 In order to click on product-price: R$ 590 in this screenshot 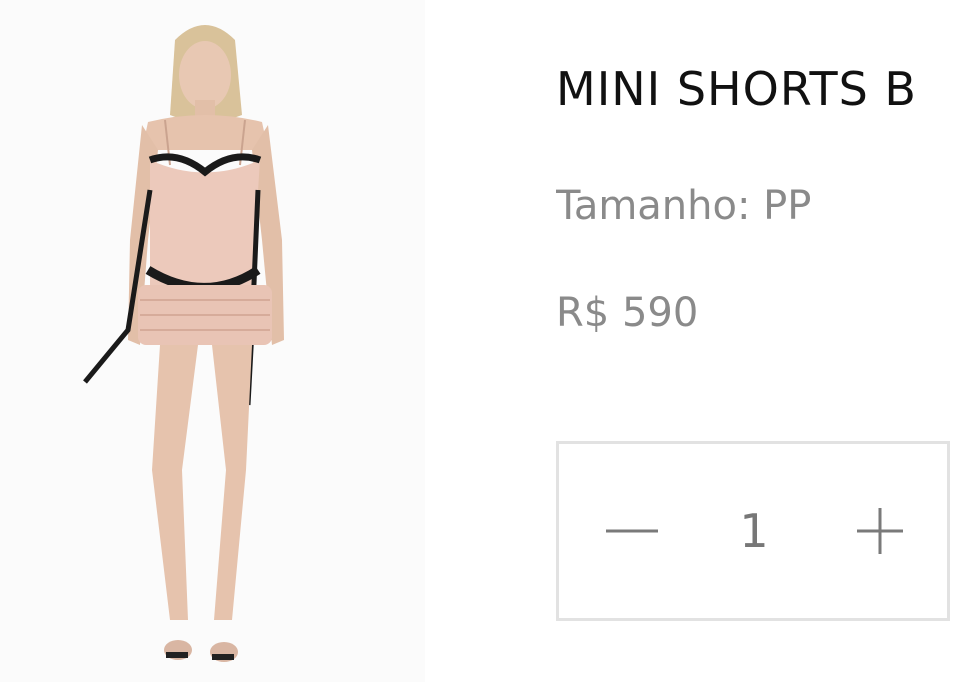, I will do `click(627, 313)`.